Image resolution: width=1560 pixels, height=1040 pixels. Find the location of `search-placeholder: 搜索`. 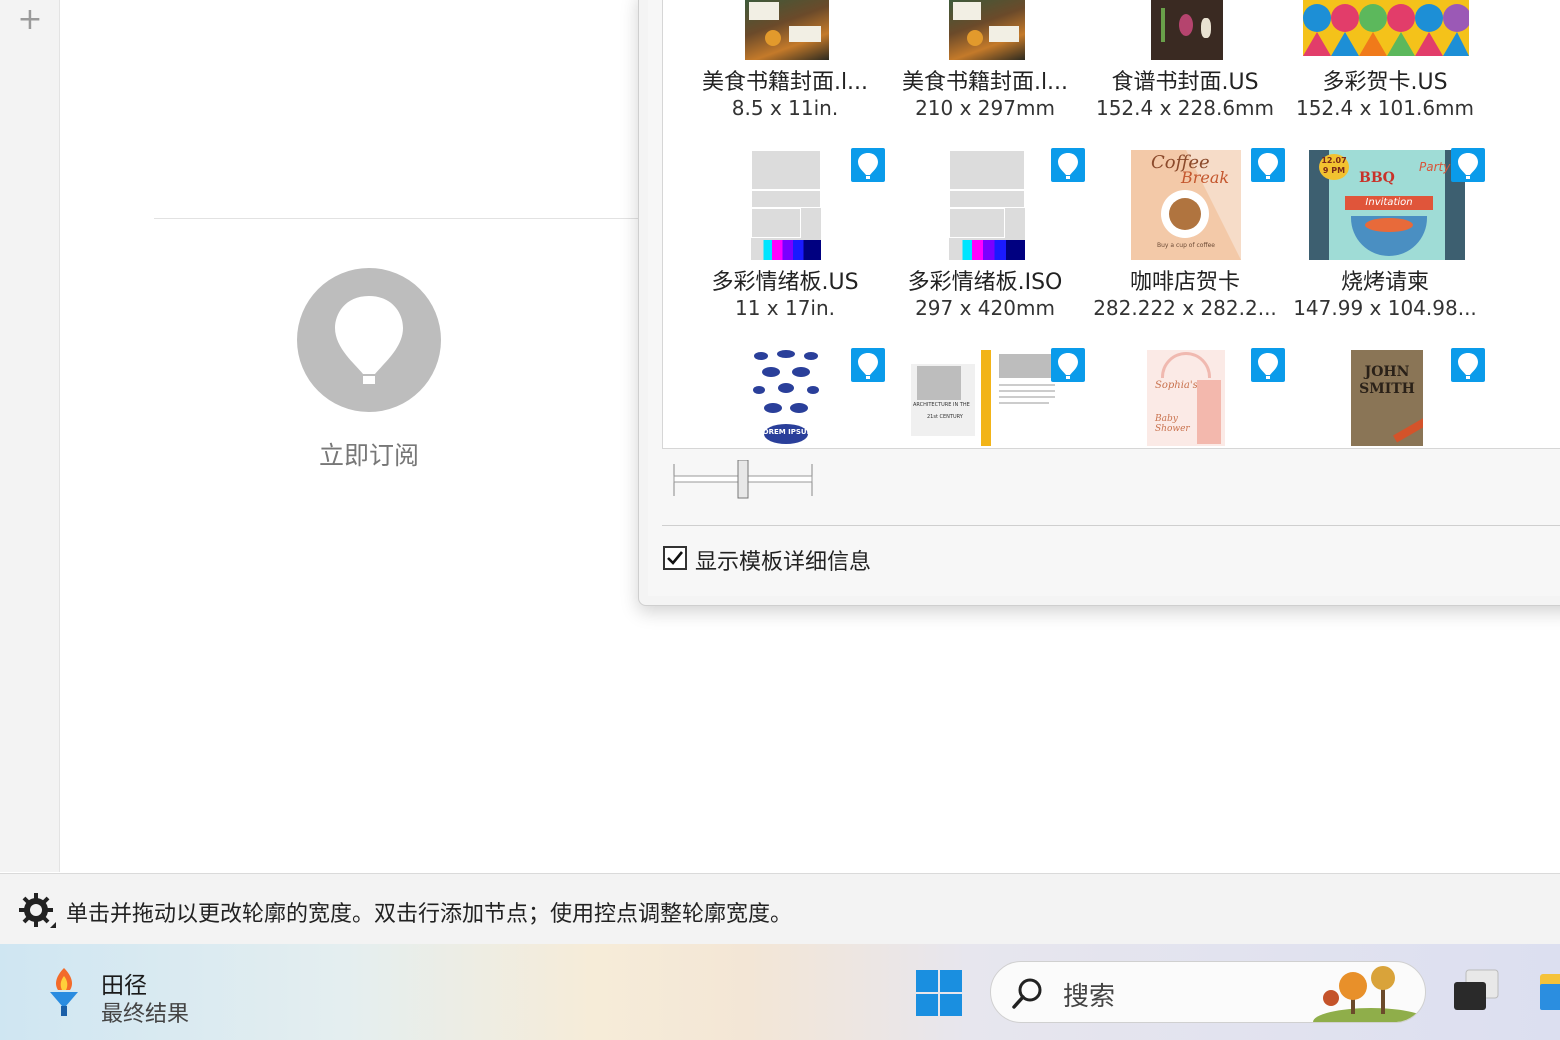

search-placeholder: 搜索 is located at coordinates (1089, 997).